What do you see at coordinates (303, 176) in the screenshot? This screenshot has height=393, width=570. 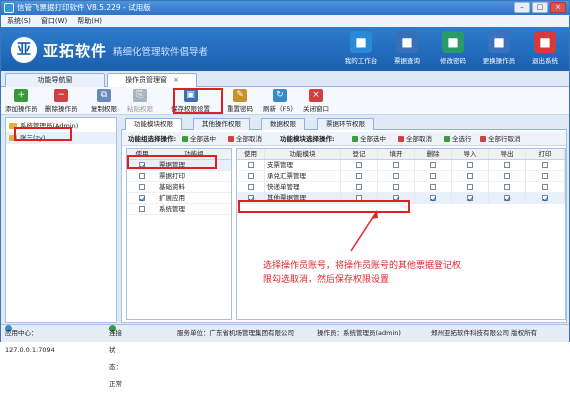 I see `module-name: 承兑汇票管理` at bounding box center [303, 176].